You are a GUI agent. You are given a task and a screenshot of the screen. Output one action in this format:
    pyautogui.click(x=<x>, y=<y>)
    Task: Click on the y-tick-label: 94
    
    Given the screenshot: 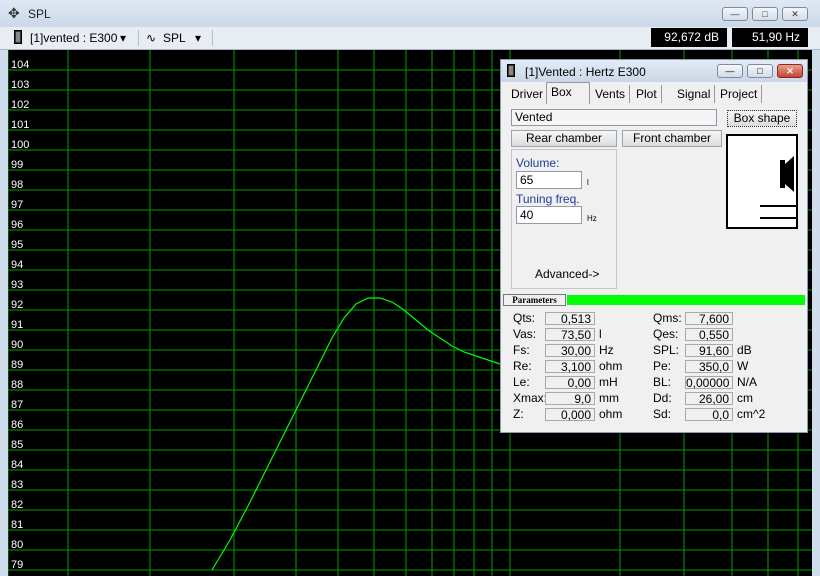 What is the action you would take?
    pyautogui.click(x=17, y=265)
    